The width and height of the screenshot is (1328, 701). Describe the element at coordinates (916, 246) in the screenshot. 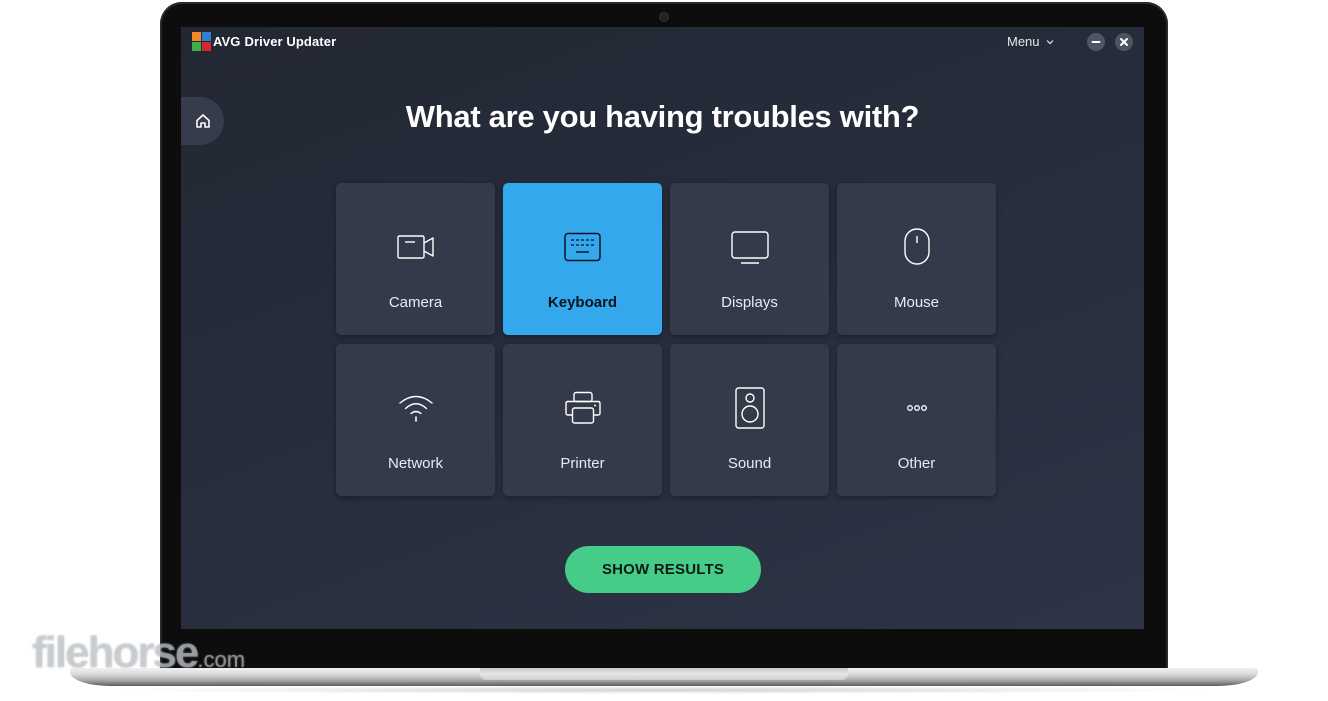

I see `mouse-icon` at that location.